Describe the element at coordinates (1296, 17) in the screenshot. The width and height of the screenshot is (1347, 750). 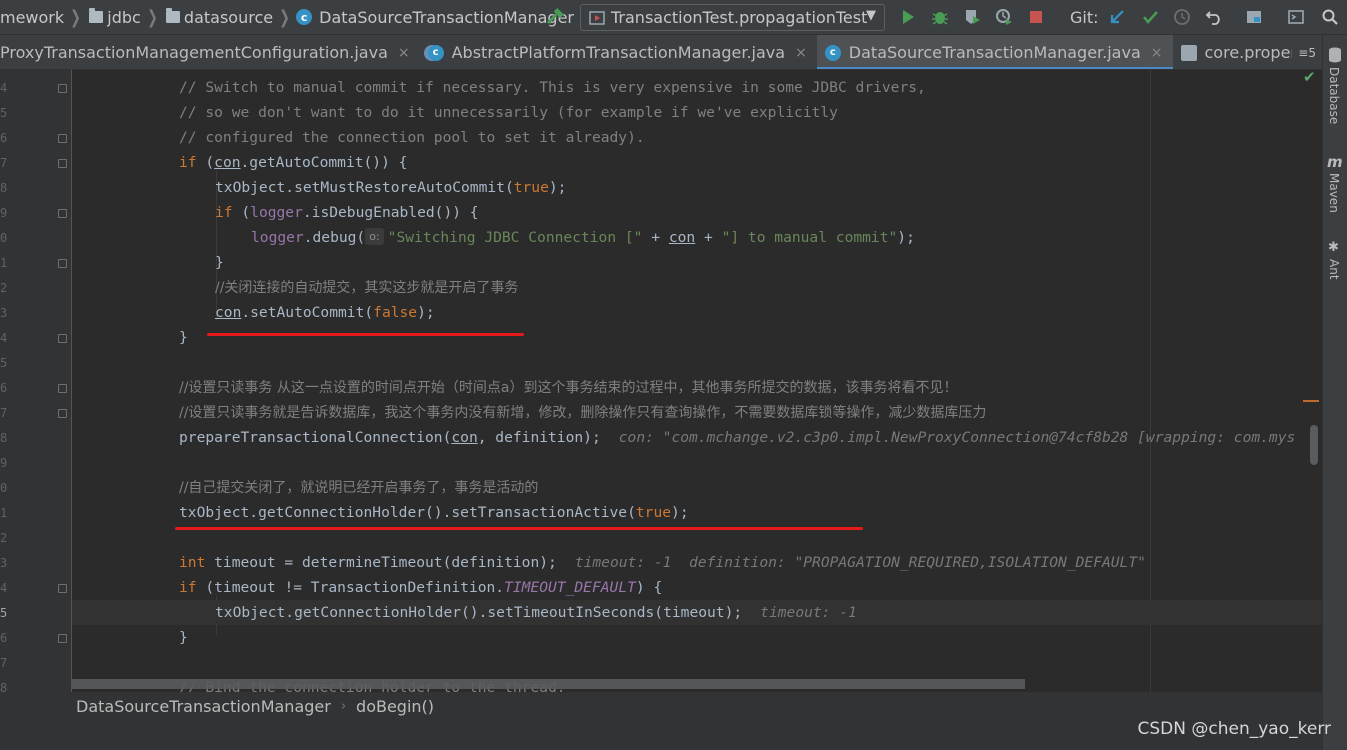
I see `terminal-window-icon` at that location.